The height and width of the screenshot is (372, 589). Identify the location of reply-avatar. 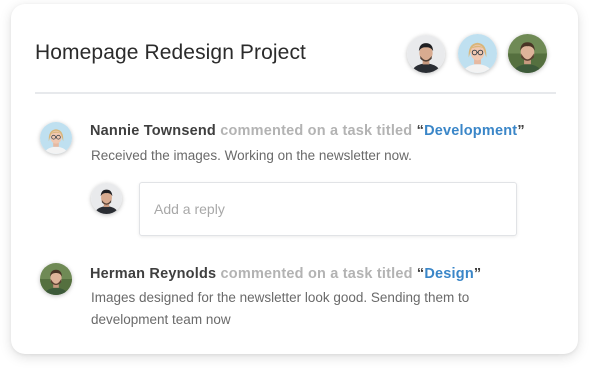
(106, 198).